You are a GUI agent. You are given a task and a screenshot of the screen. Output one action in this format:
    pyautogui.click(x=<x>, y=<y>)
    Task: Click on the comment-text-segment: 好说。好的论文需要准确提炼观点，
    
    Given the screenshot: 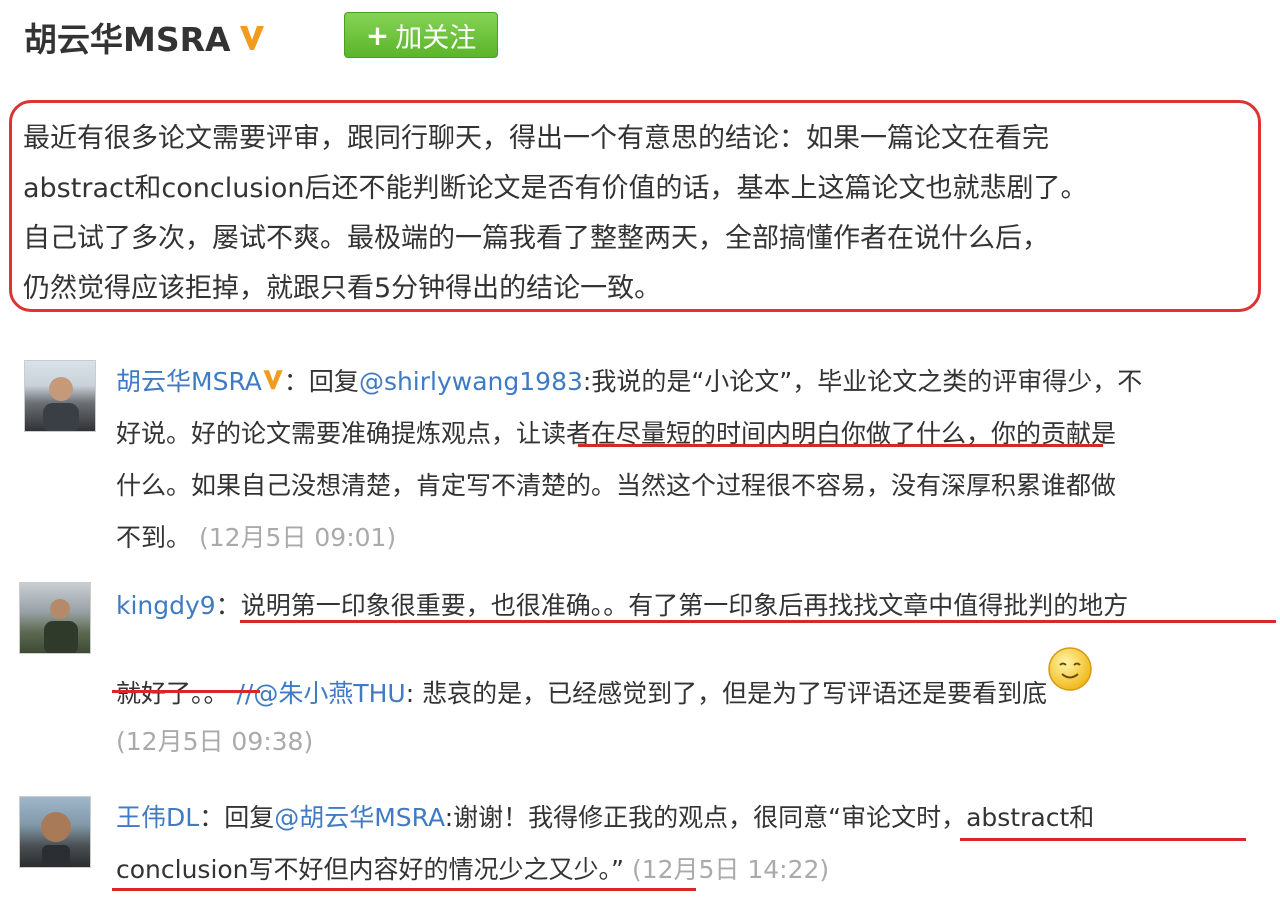 What is the action you would take?
    pyautogui.click(x=316, y=433)
    